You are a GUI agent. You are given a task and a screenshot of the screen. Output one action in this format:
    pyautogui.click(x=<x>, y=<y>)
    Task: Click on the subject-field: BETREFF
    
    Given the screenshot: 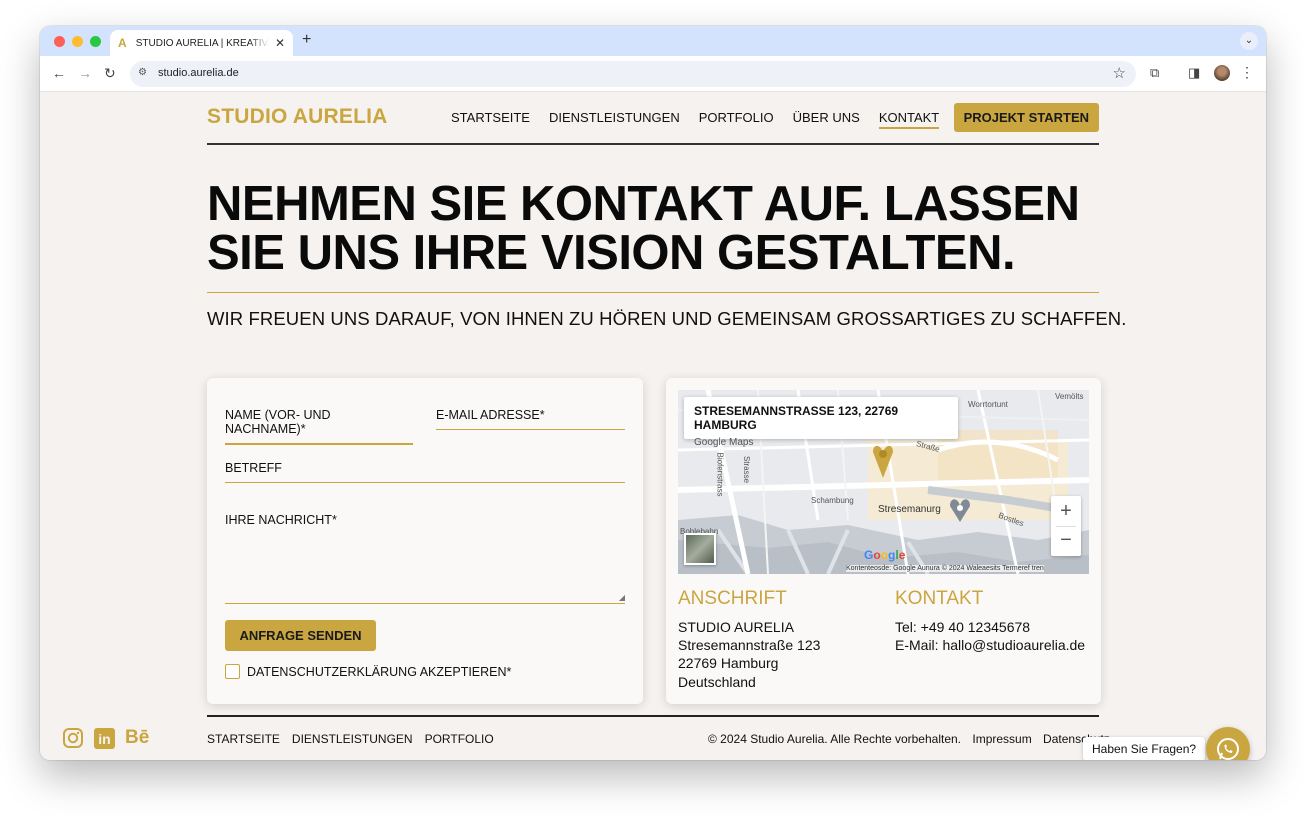 What is the action you would take?
    pyautogui.click(x=425, y=472)
    